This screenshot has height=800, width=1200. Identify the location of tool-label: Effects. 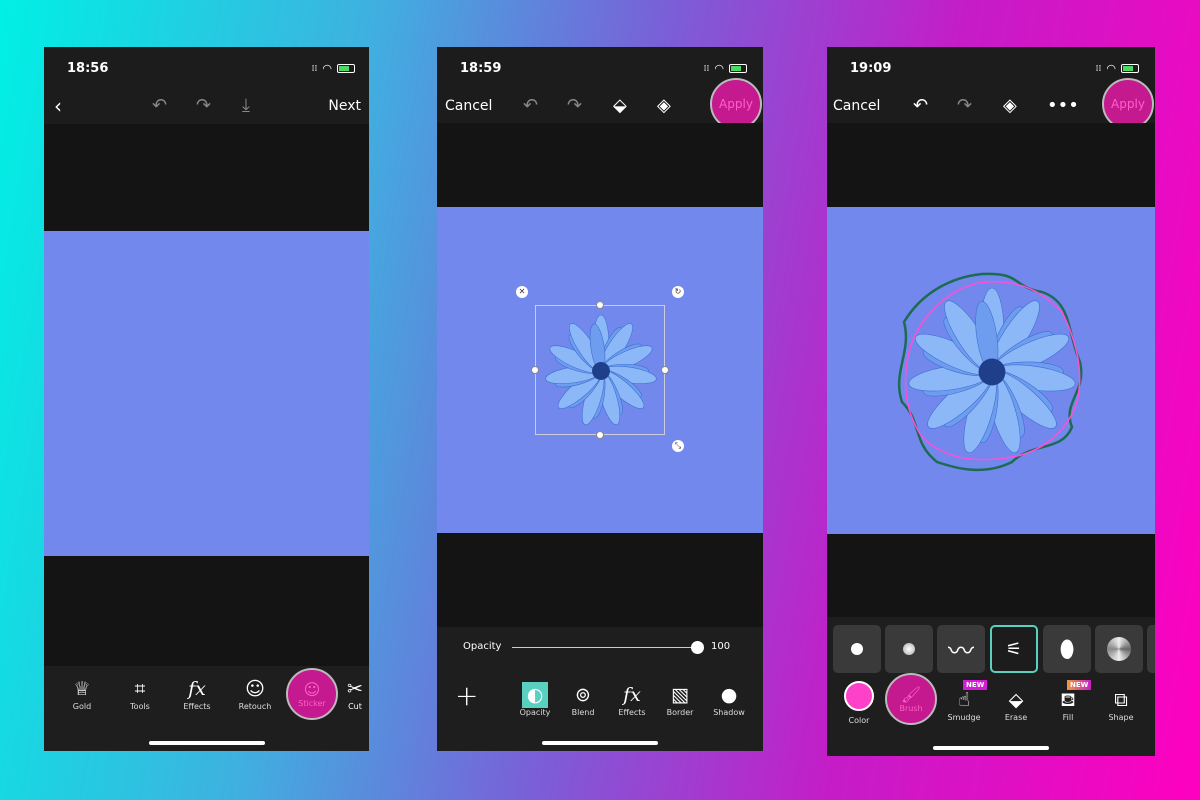
(632, 712).